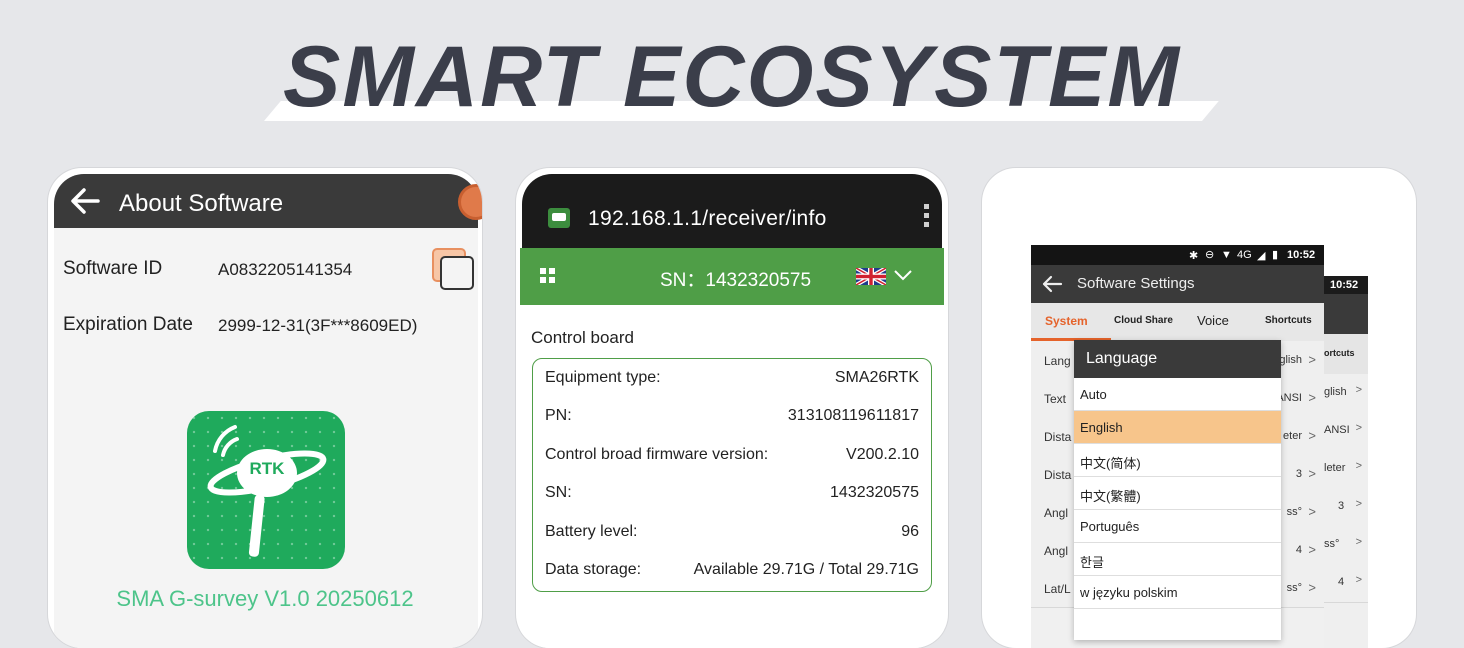 The image size is (1464, 648). Describe the element at coordinates (558, 415) in the screenshot. I see `info-label: PN:` at that location.